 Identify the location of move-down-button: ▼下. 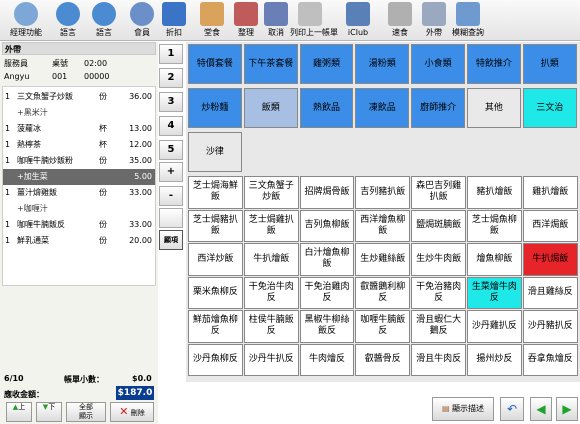
(49, 412).